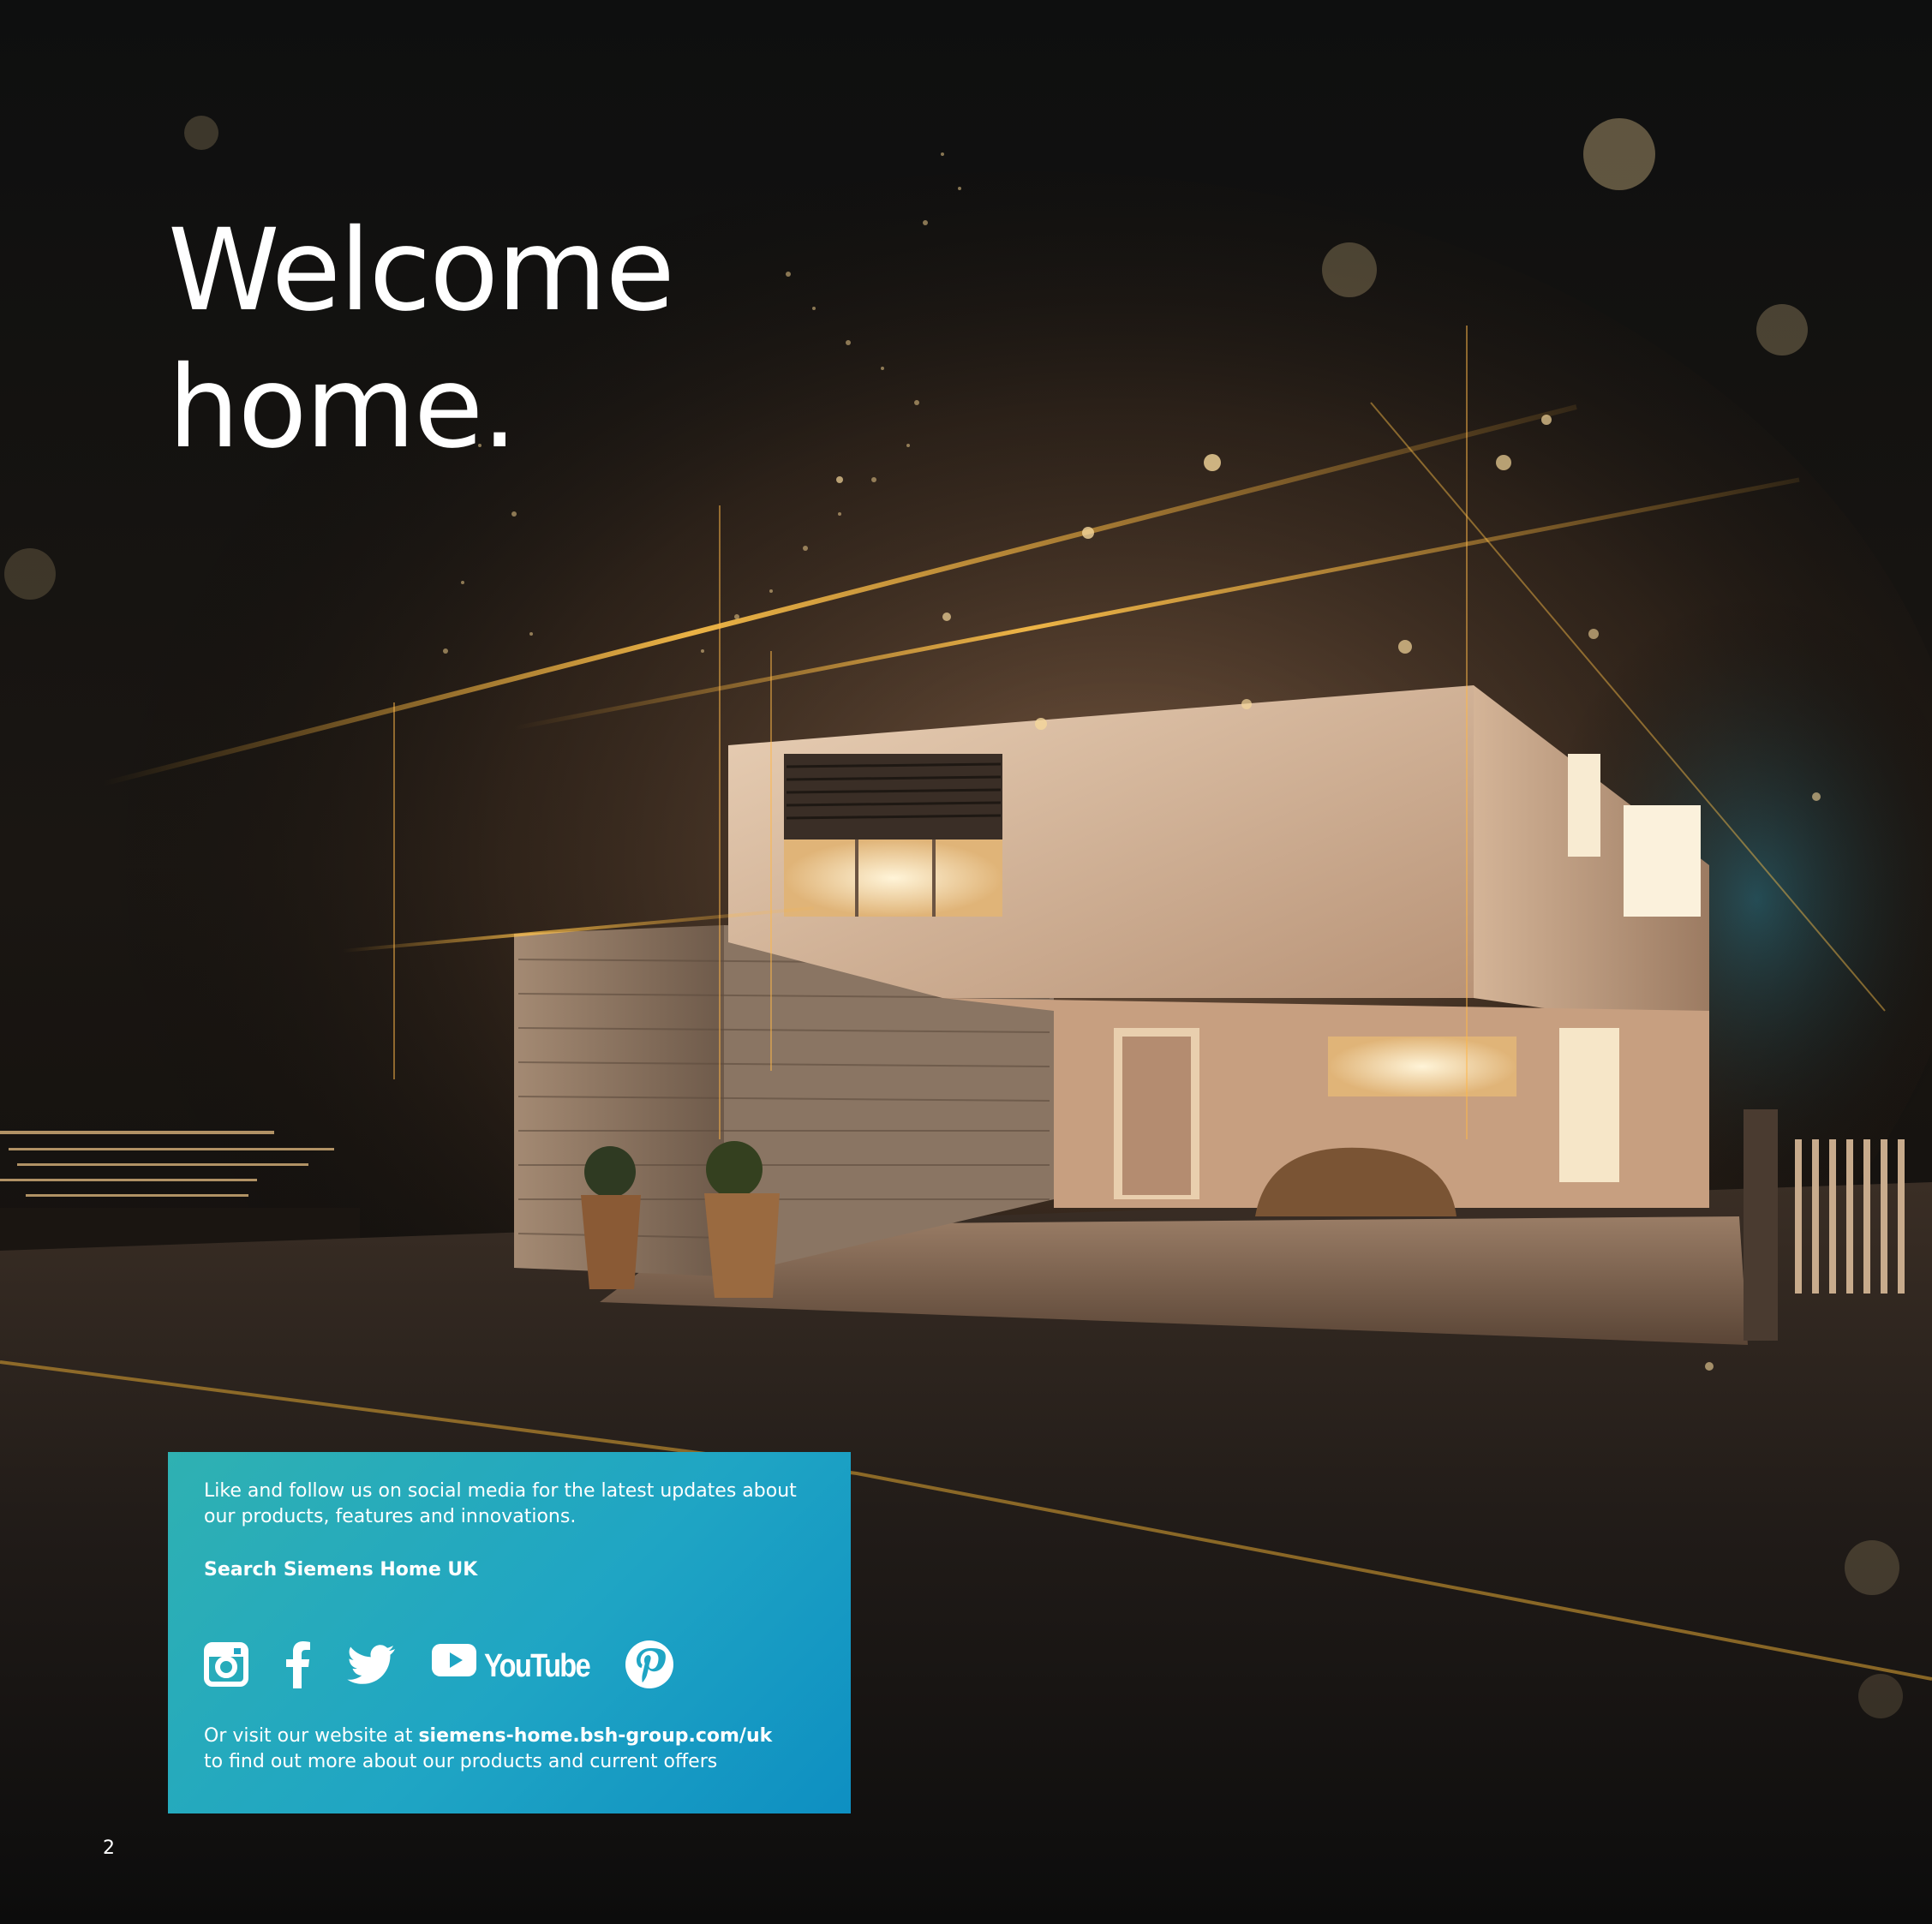  What do you see at coordinates (595, 1736) in the screenshot?
I see `website-link: siemens-home.bsh-group.com/uk` at bounding box center [595, 1736].